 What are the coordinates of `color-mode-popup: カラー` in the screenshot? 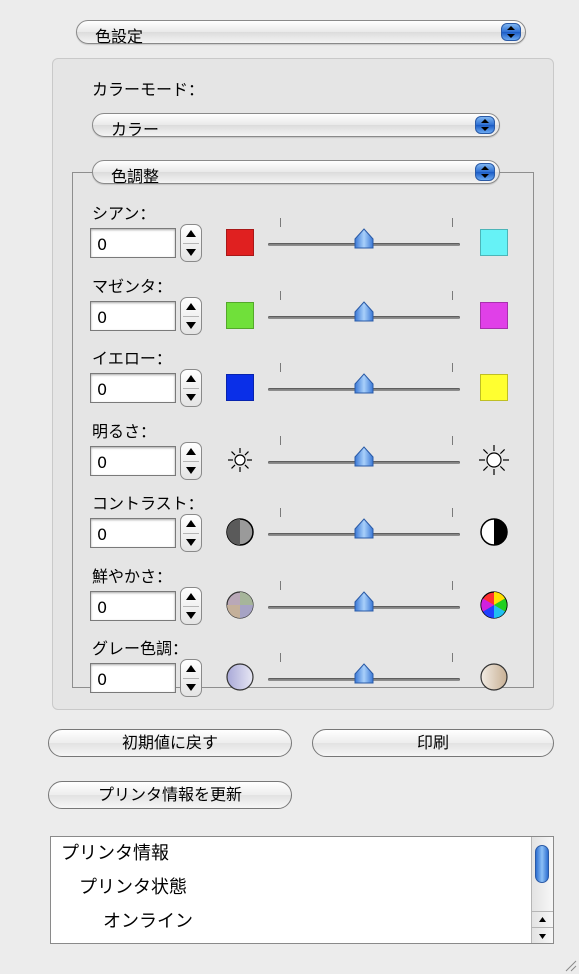 It's located at (296, 126).